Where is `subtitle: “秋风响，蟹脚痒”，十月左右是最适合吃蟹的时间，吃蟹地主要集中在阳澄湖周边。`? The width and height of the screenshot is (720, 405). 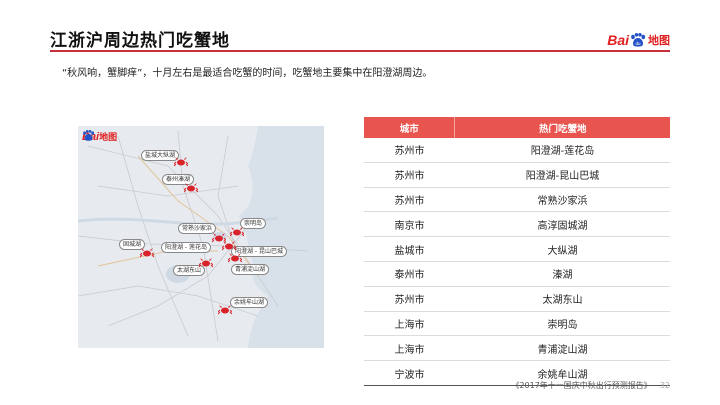
subtitle: “秋风响，蟹脚痒”，十月左右是最适合吃蟹的时间，吃蟹地主要集中在阳澄湖周边。 is located at coordinates (247, 73).